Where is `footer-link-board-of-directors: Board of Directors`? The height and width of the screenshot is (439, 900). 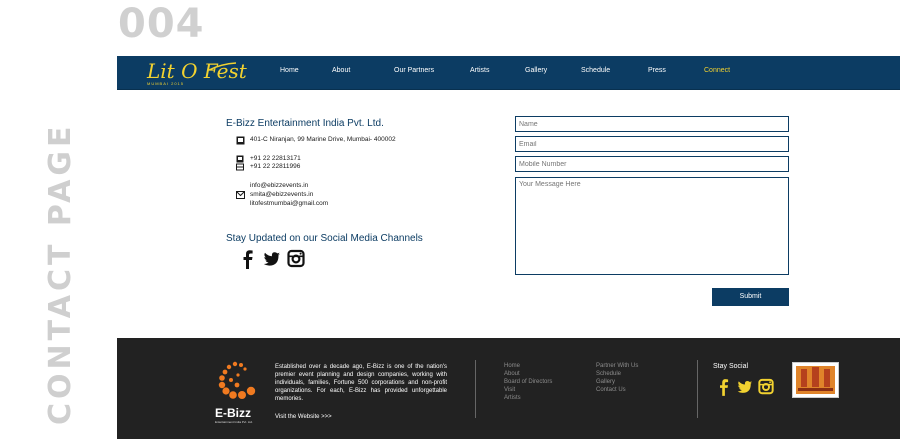
footer-link-board-of-directors: Board of Directors is located at coordinates (528, 382).